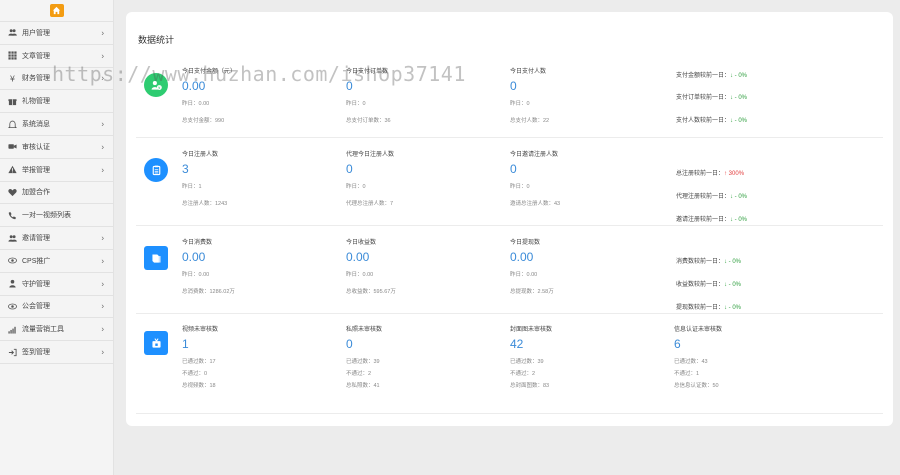  Describe the element at coordinates (200, 330) in the screenshot. I see `stat-label: 视频未审核数` at that location.